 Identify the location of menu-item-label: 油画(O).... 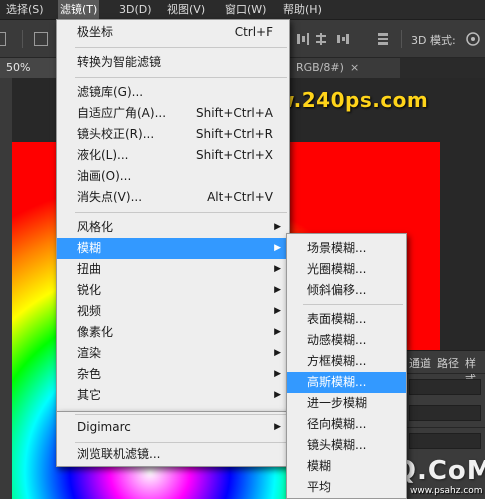
(104, 176).